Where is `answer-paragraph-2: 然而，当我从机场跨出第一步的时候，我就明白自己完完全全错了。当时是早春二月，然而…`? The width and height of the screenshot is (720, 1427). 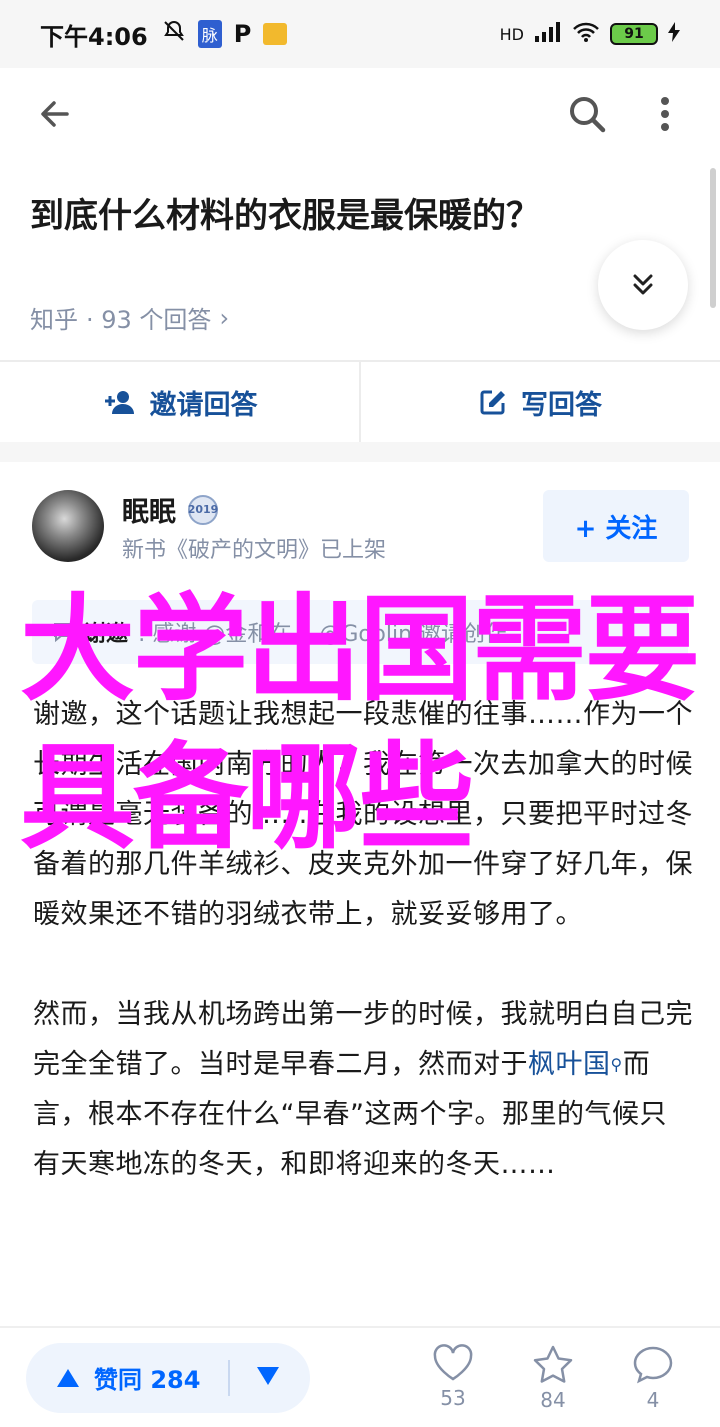
answer-paragraph-2: 然而，当我从机场跨出第一步的时候，我就明白自己完完全全错了。当时是早春二月，然而… is located at coordinates (363, 1090).